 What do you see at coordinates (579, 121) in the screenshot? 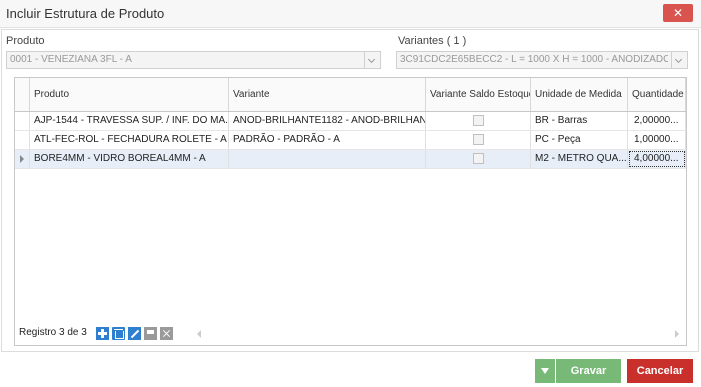
I see `cell-unidade: BR - Barras` at bounding box center [579, 121].